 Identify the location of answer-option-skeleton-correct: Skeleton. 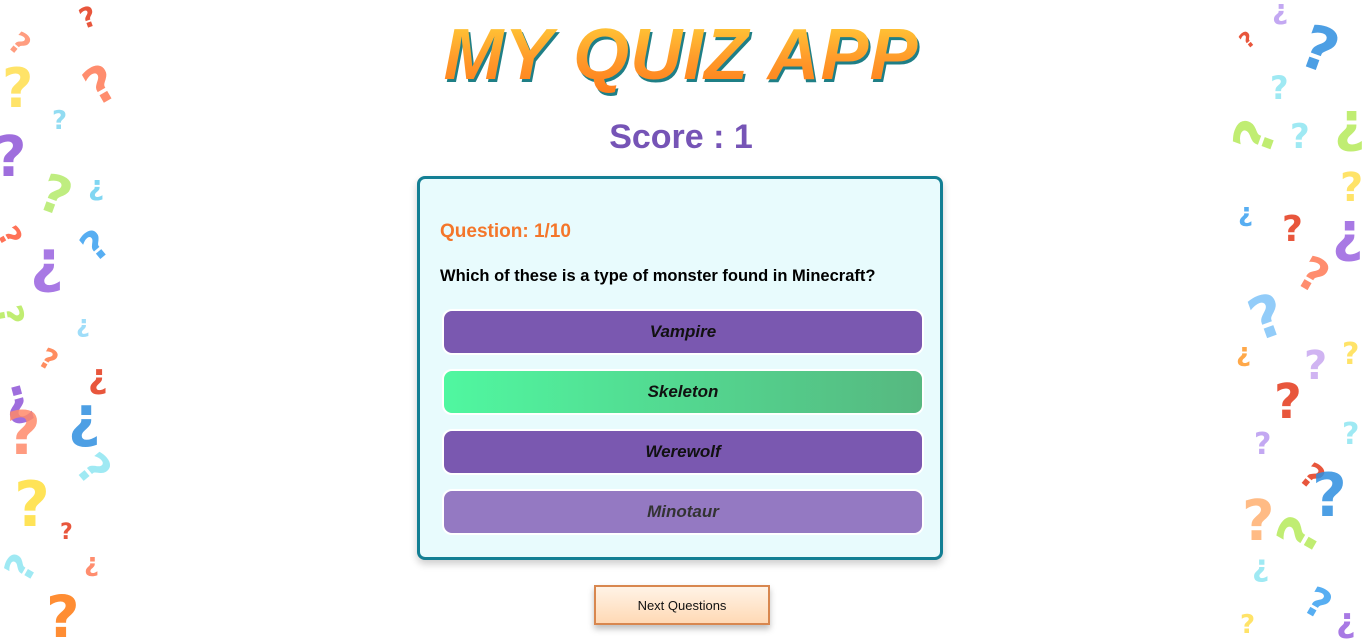
(683, 392).